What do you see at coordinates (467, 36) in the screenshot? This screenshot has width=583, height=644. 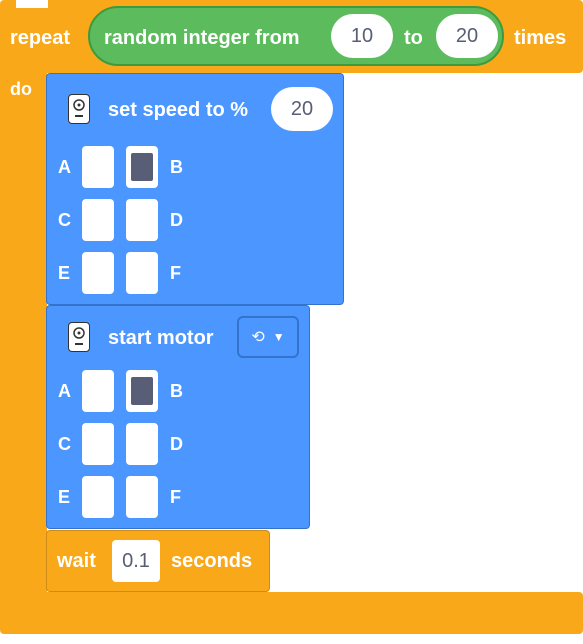 I see `random-to-input: 20` at bounding box center [467, 36].